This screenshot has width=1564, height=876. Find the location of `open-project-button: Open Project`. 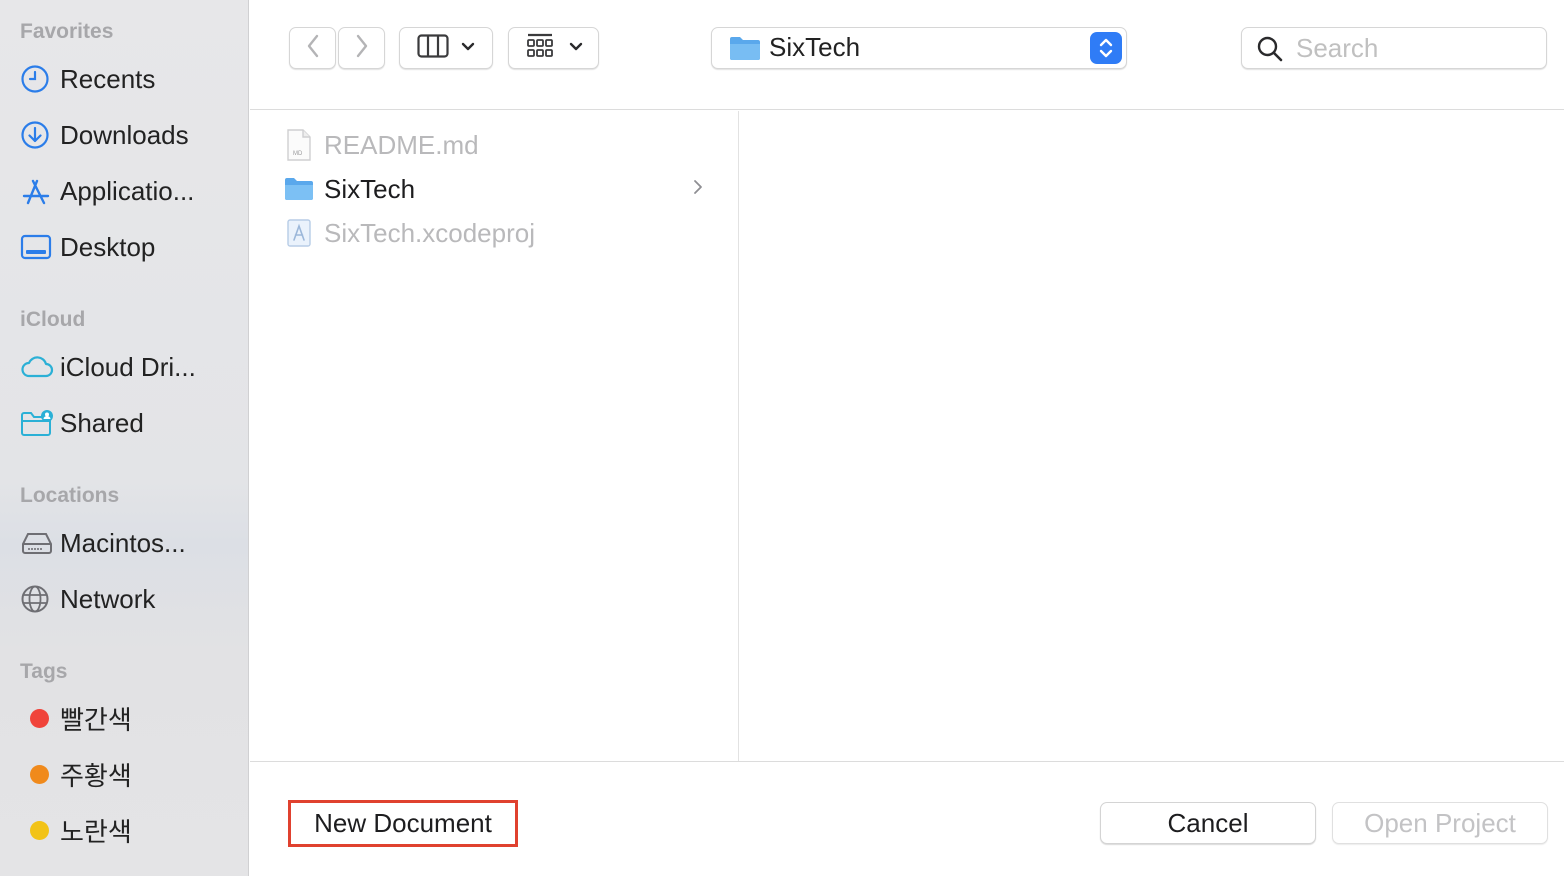

open-project-button: Open Project is located at coordinates (1440, 823).